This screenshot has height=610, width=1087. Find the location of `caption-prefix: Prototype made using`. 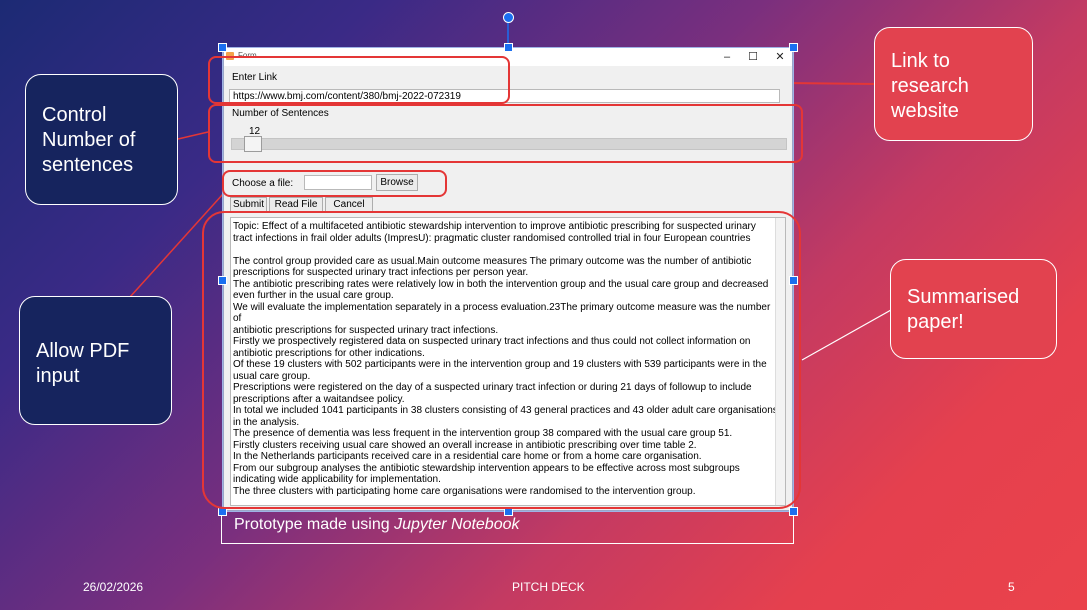

caption-prefix: Prototype made using is located at coordinates (314, 524).